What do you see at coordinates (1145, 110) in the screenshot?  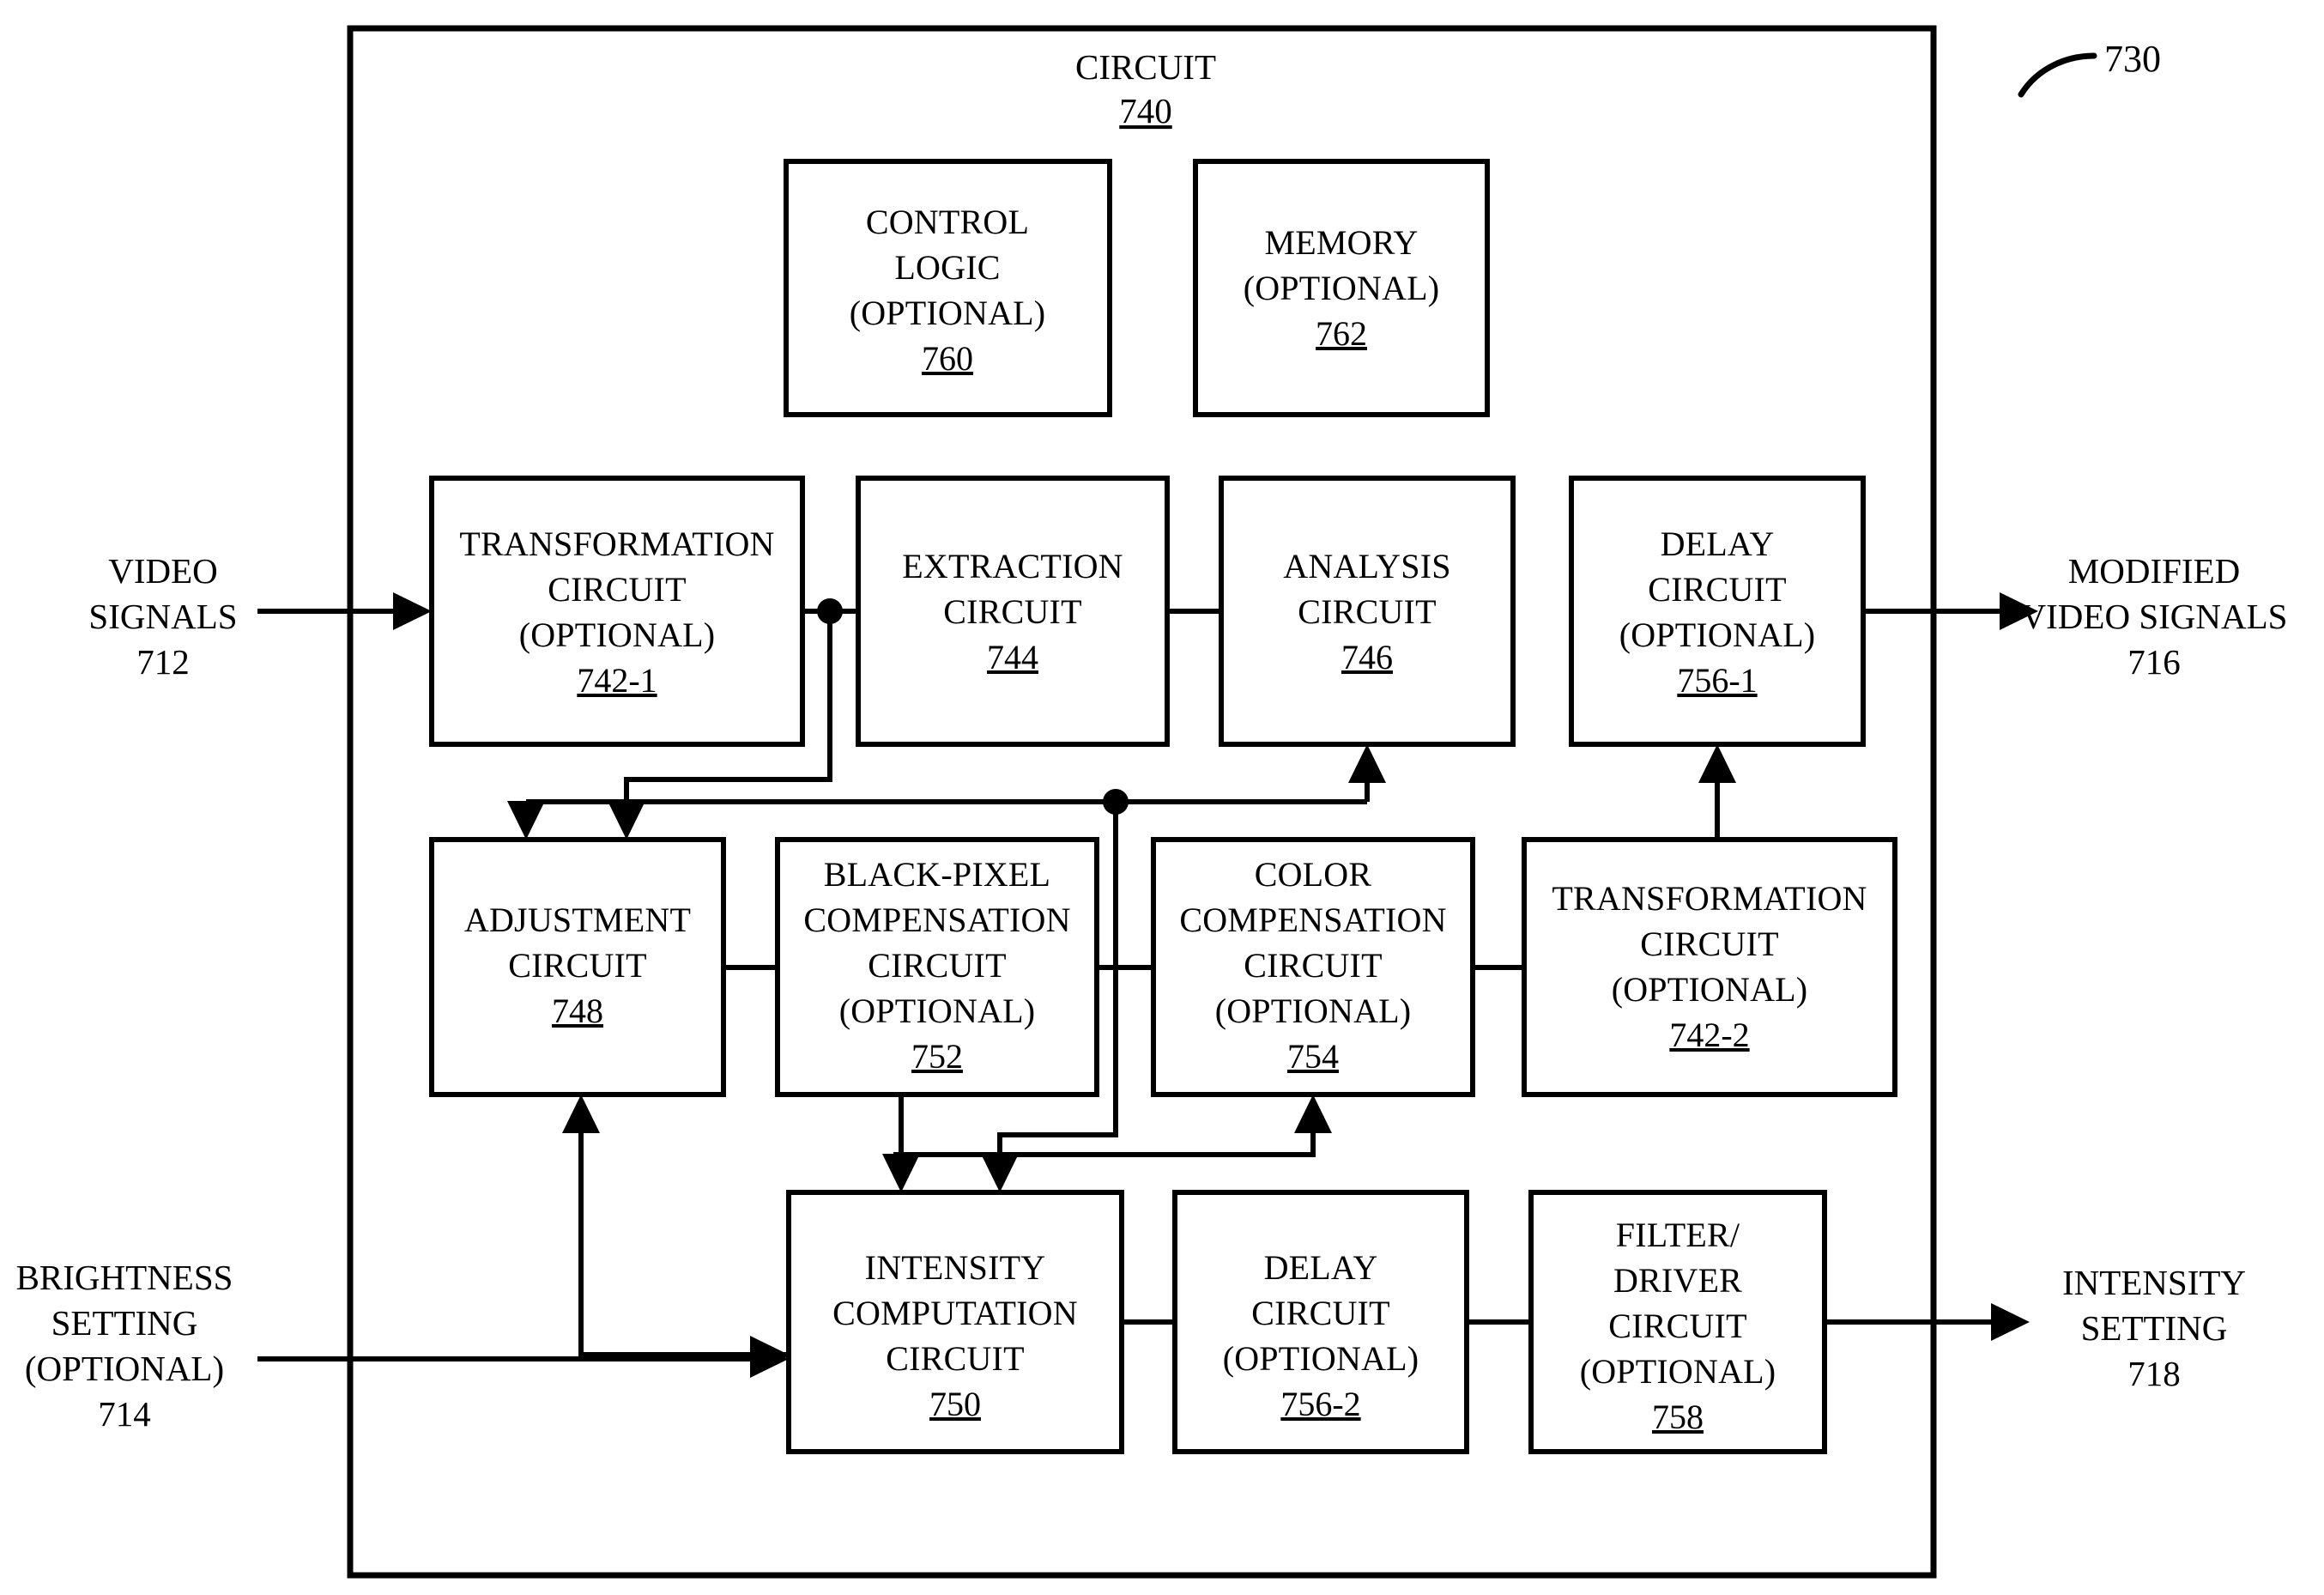 I see `circuit-number: 740` at bounding box center [1145, 110].